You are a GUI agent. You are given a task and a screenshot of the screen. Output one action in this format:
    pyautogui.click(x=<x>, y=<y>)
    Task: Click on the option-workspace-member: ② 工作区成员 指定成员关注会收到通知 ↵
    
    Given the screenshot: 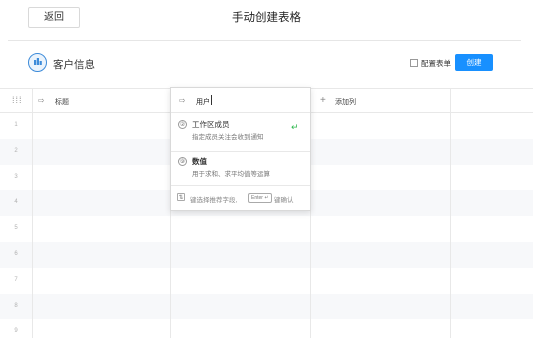 What is the action you would take?
    pyautogui.click(x=240, y=132)
    